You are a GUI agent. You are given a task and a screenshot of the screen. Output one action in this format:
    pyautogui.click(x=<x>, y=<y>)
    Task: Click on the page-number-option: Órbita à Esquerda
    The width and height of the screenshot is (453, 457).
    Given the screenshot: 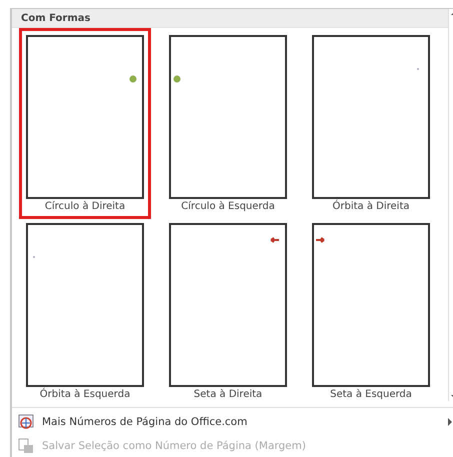 What is the action you would take?
    pyautogui.click(x=85, y=311)
    